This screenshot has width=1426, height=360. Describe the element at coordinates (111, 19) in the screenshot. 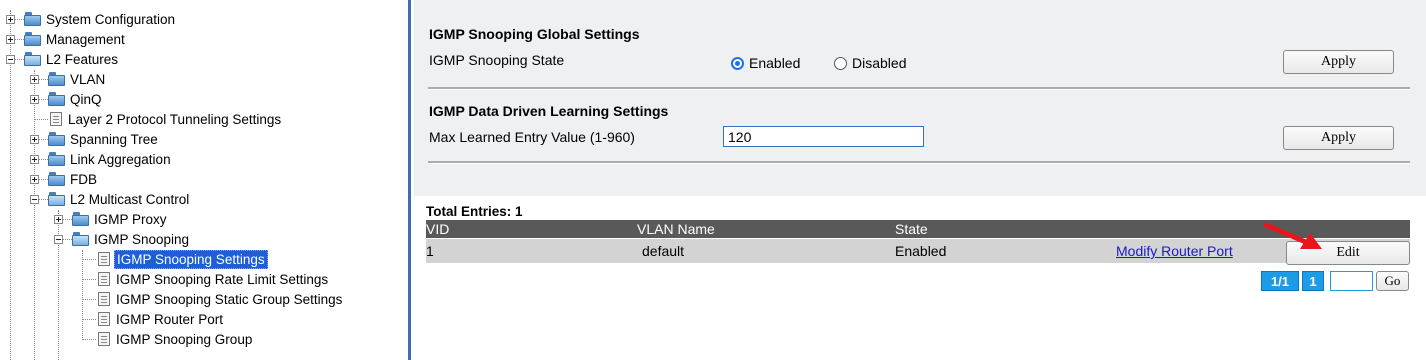

I see `tree-item-label: System Configuration` at that location.